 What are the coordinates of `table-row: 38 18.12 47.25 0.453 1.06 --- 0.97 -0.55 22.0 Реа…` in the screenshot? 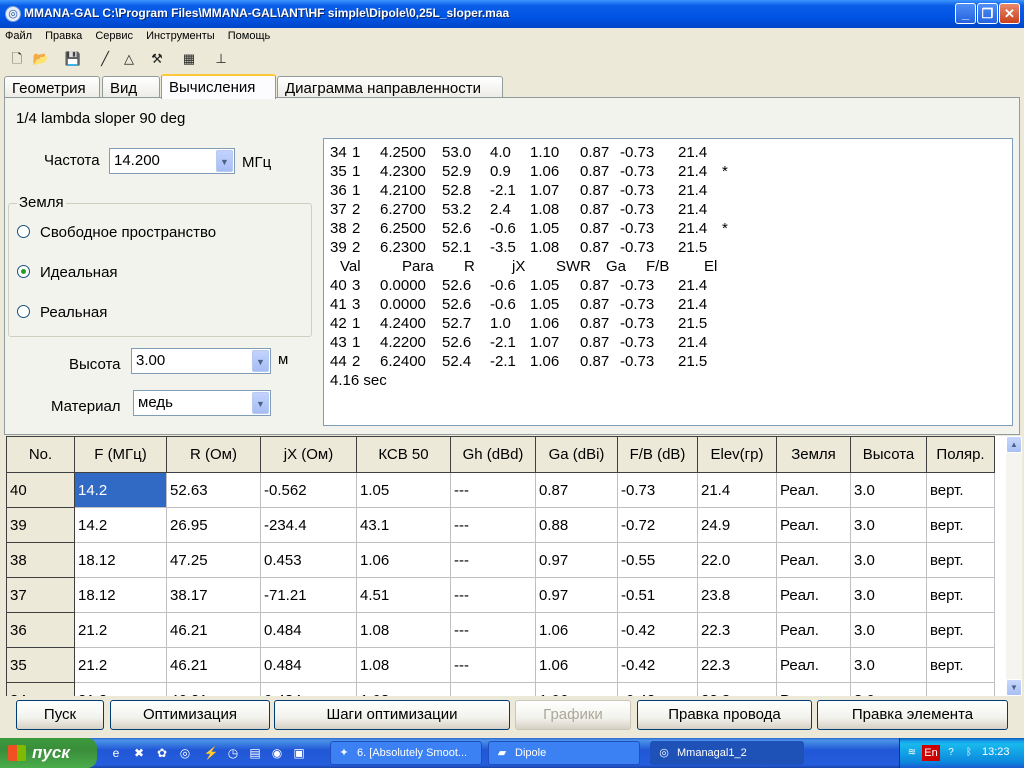 It's located at (500, 560).